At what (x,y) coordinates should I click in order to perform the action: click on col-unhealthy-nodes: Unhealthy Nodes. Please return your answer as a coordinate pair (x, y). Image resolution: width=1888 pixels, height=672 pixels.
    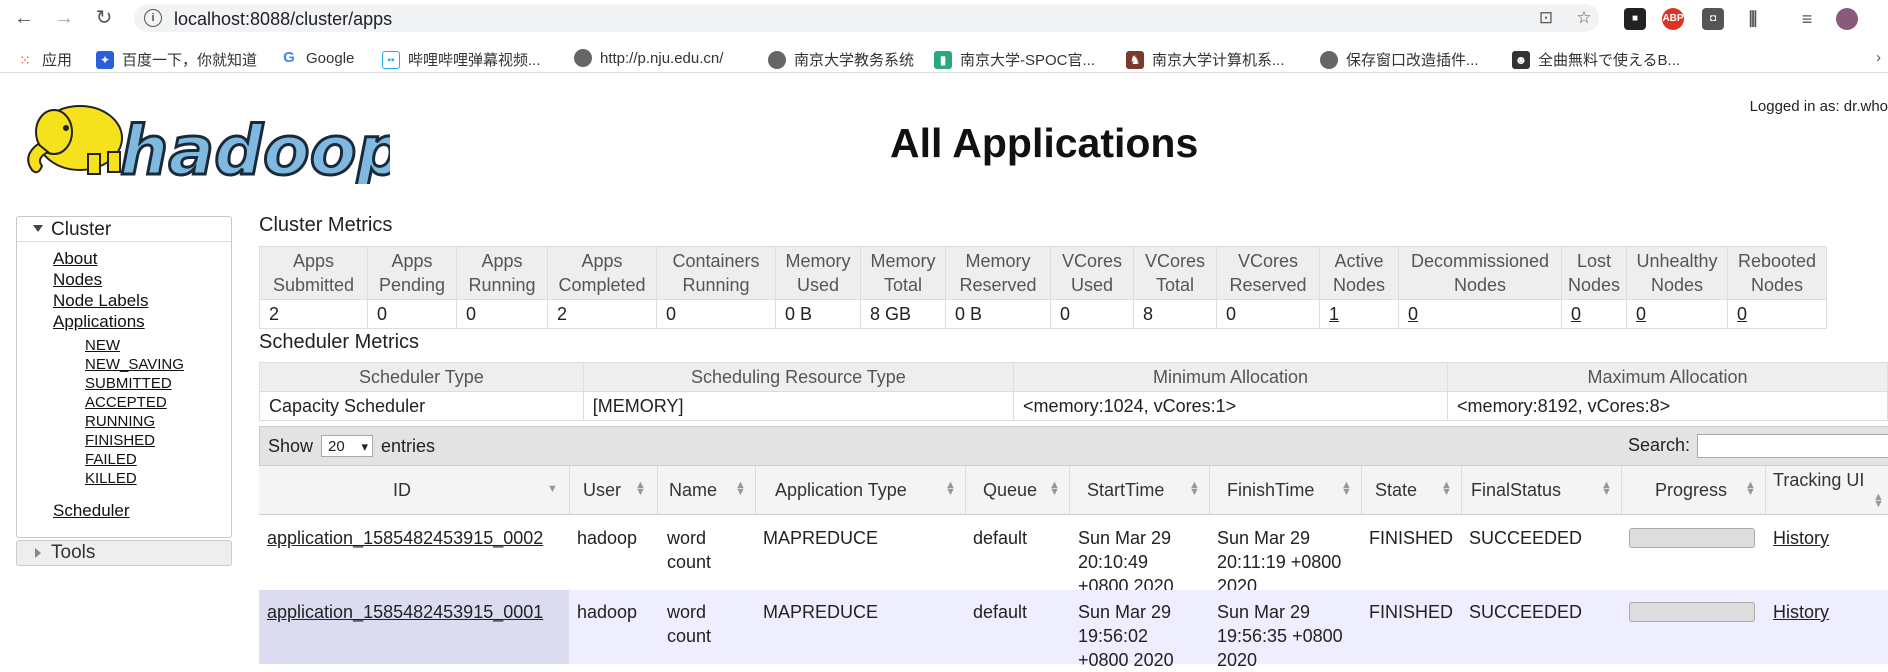
    Looking at the image, I should click on (1677, 273).